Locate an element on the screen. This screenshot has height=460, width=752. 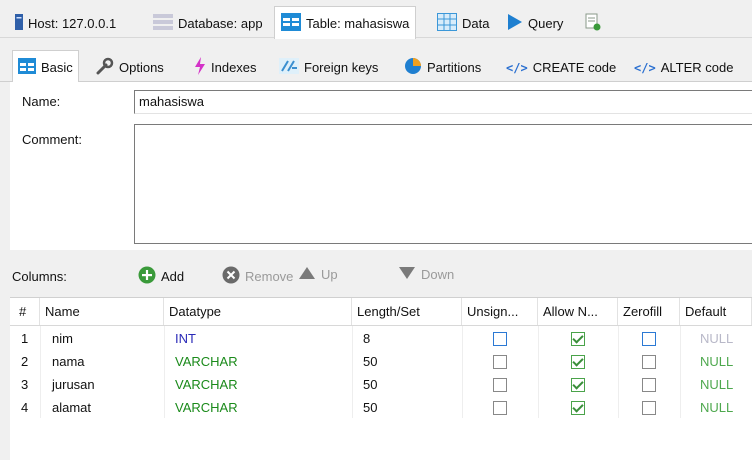
wrench-icon is located at coordinates (105, 67).